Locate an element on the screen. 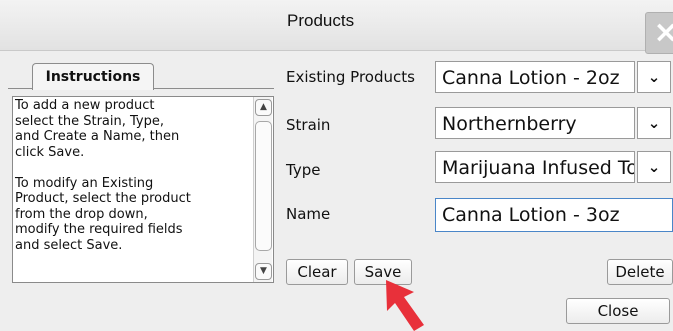 The height and width of the screenshot is (331, 673). strain-label: Strain is located at coordinates (308, 125).